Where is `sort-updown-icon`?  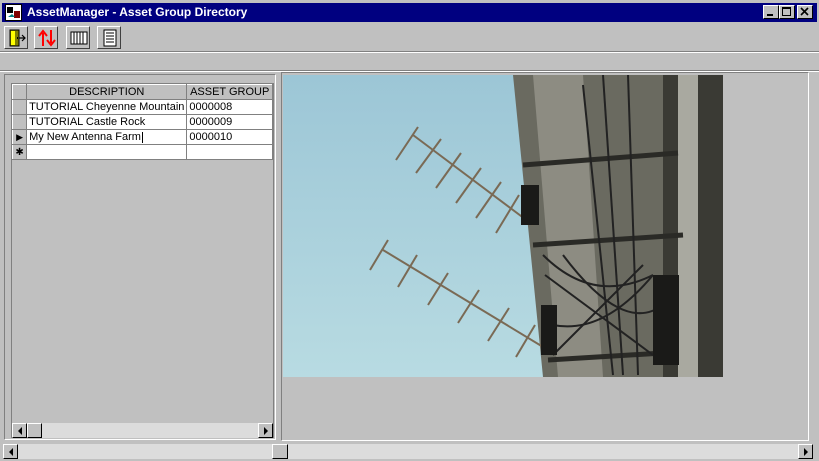 sort-updown-icon is located at coordinates (47, 38).